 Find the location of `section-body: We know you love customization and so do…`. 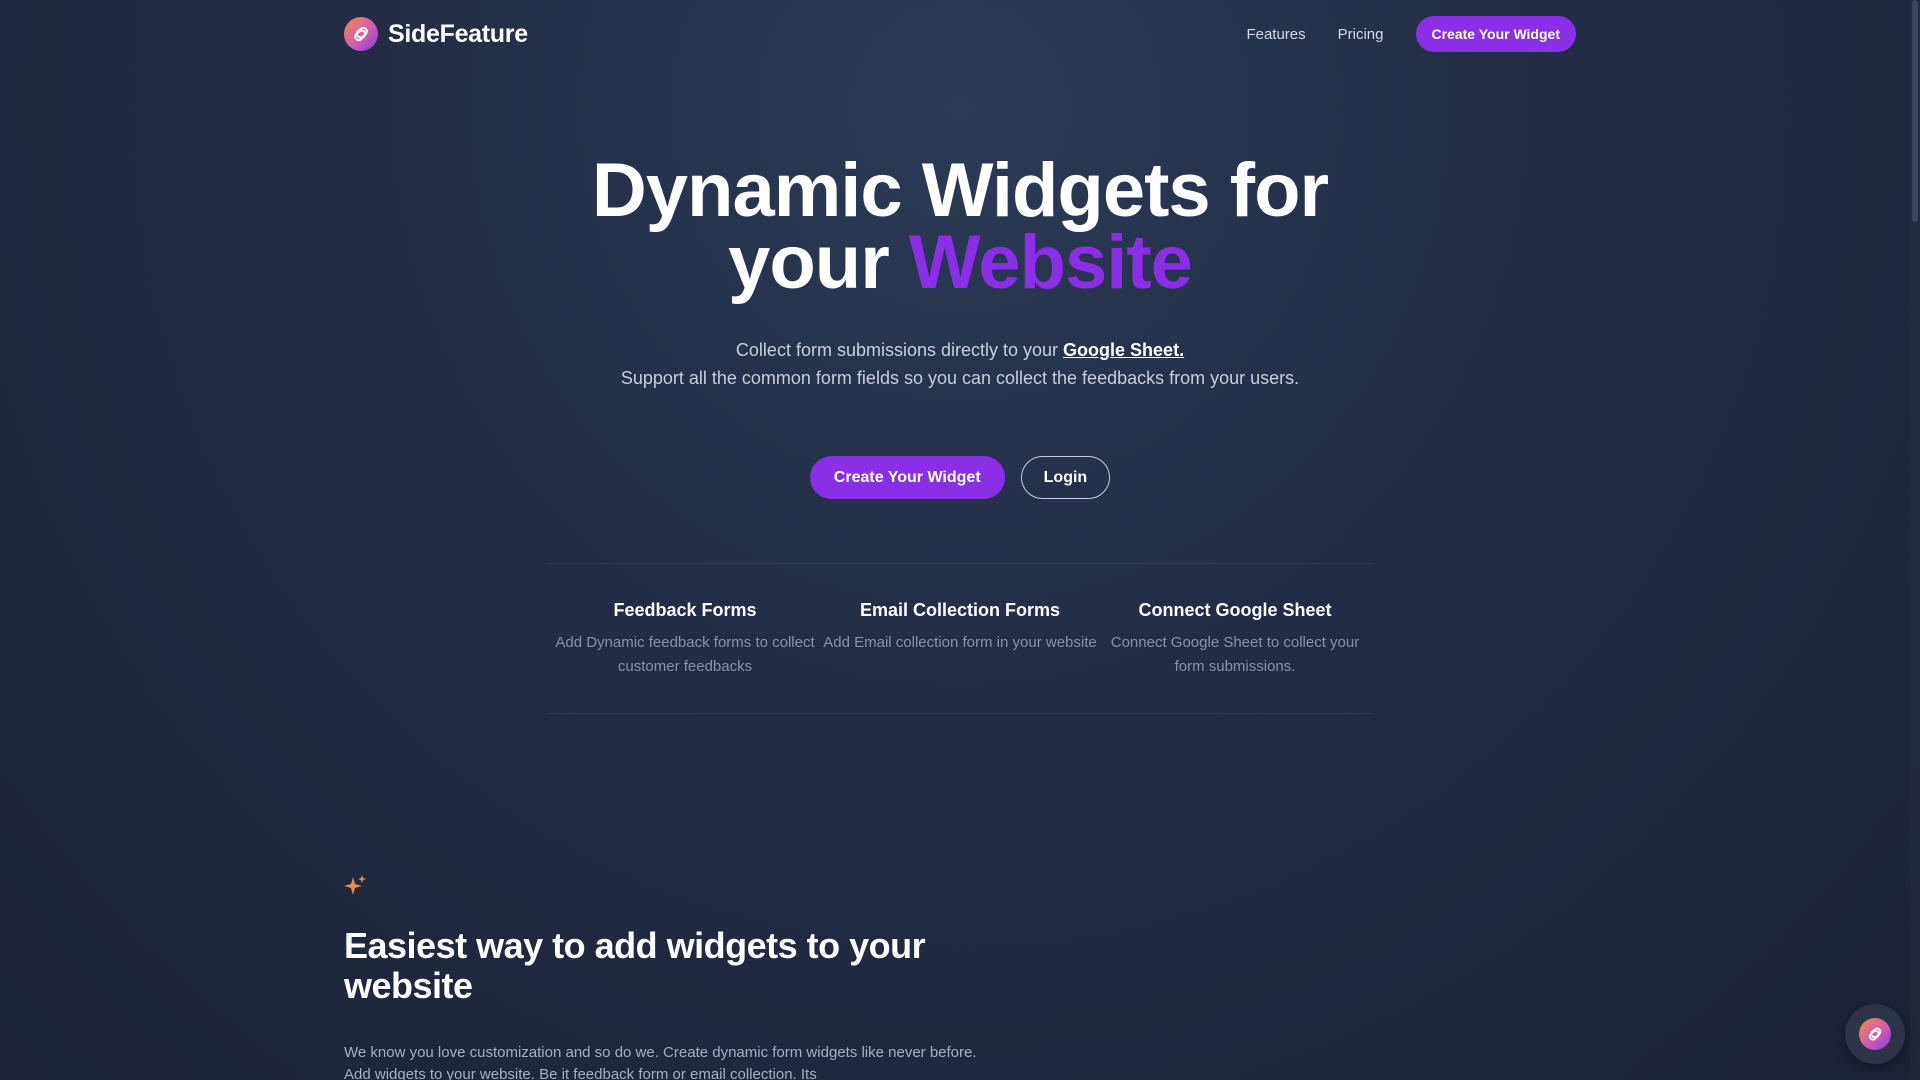

section-body: We know you love customization and so do… is located at coordinates (660, 1062).